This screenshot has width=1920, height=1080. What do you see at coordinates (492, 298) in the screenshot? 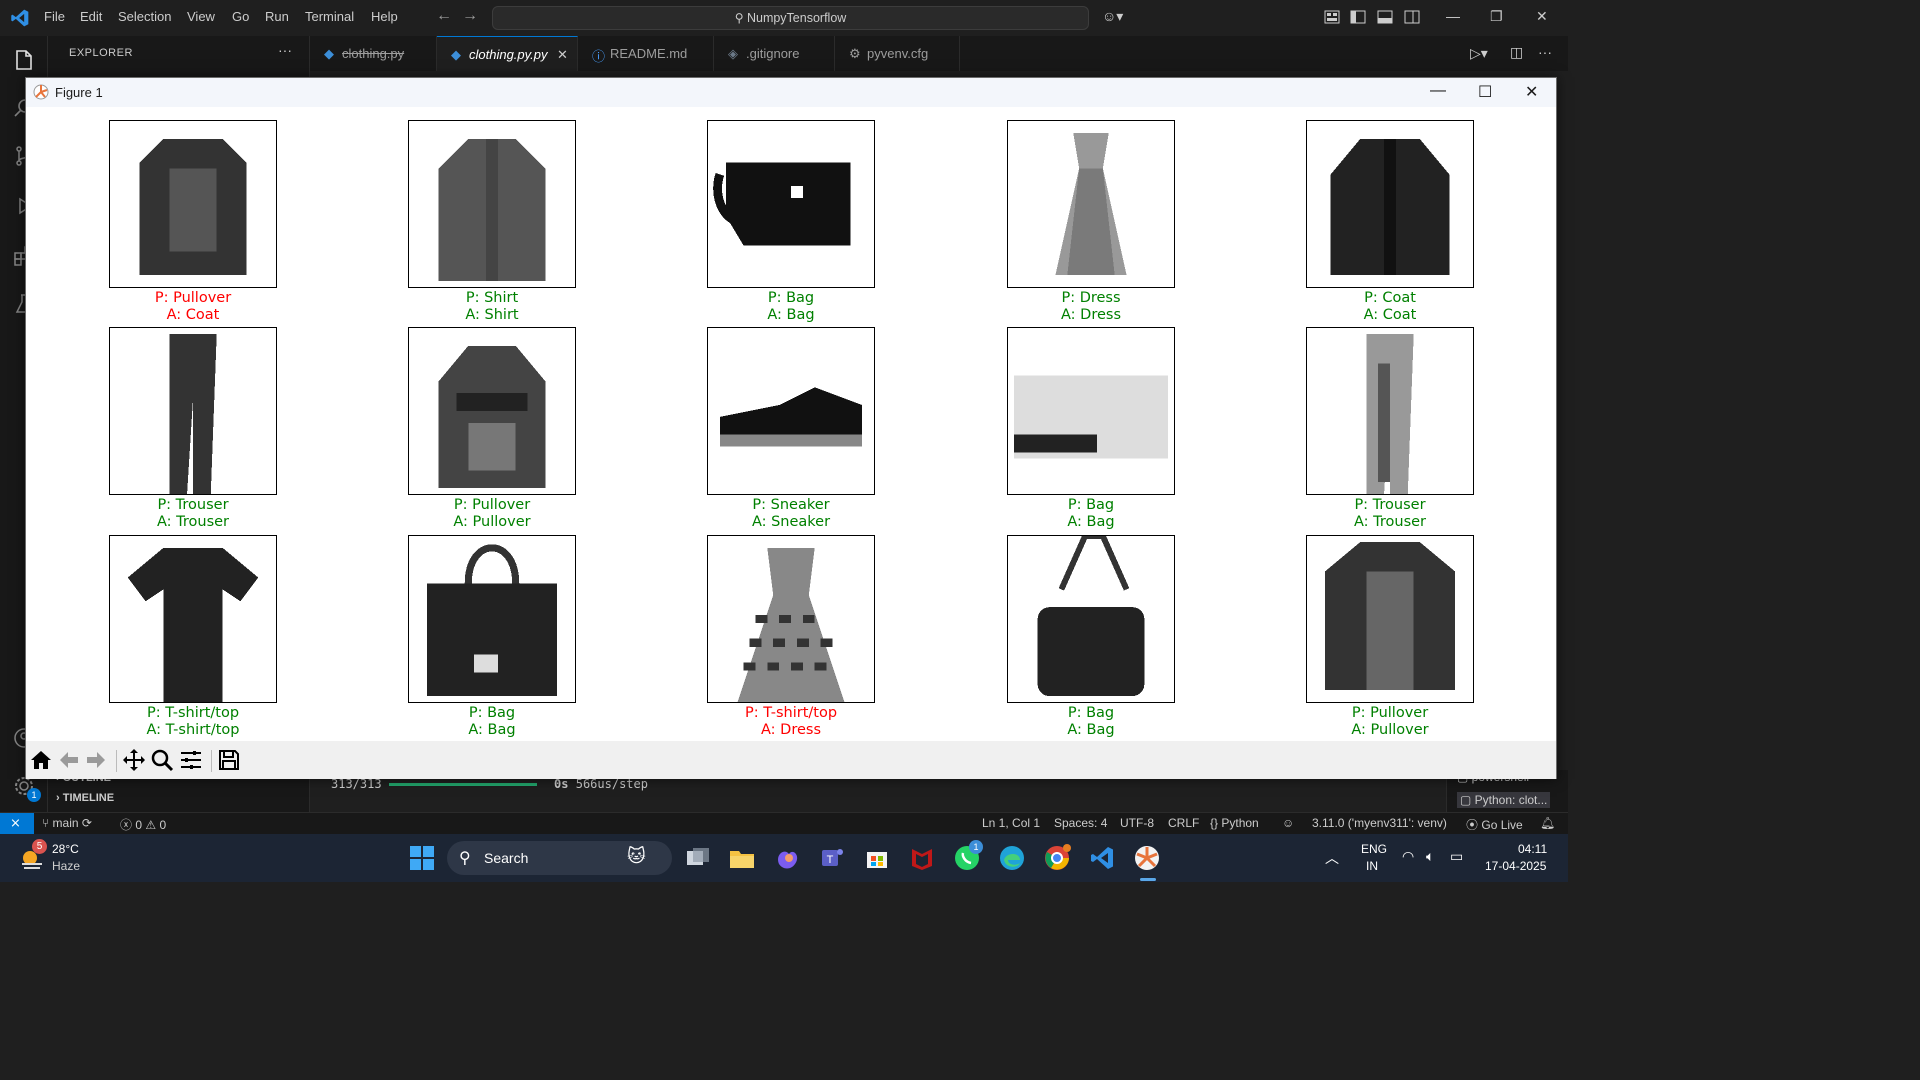
I see `predicted-label: P: Shirt` at bounding box center [492, 298].